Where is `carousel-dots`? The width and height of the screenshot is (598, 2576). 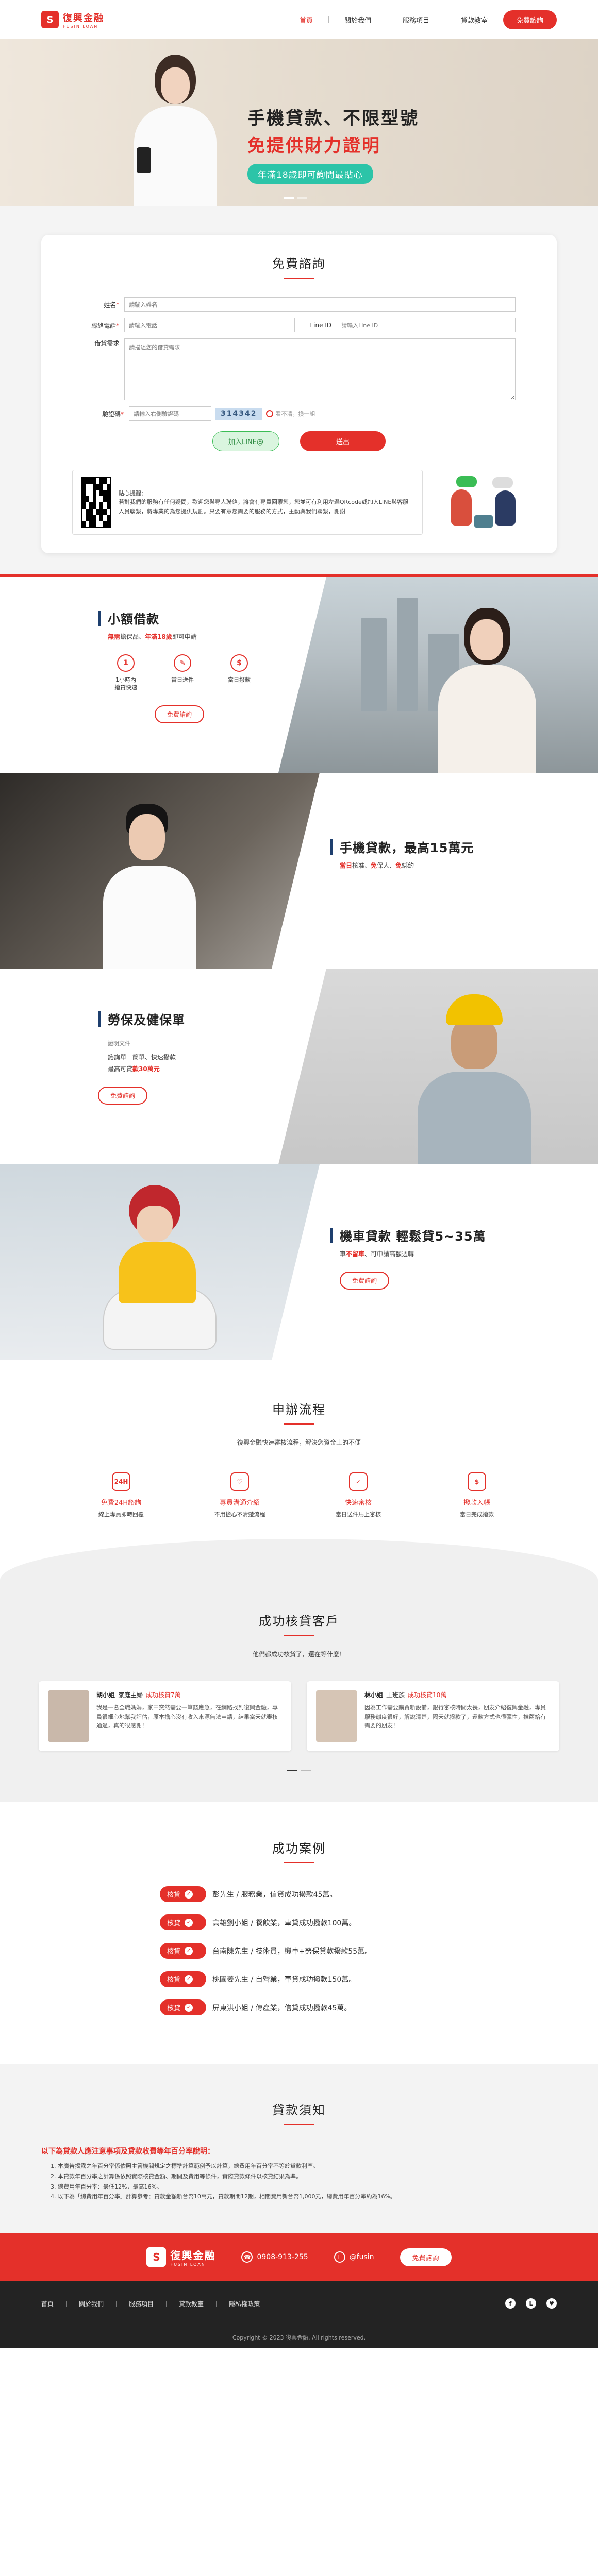
carousel-dots is located at coordinates (295, 198).